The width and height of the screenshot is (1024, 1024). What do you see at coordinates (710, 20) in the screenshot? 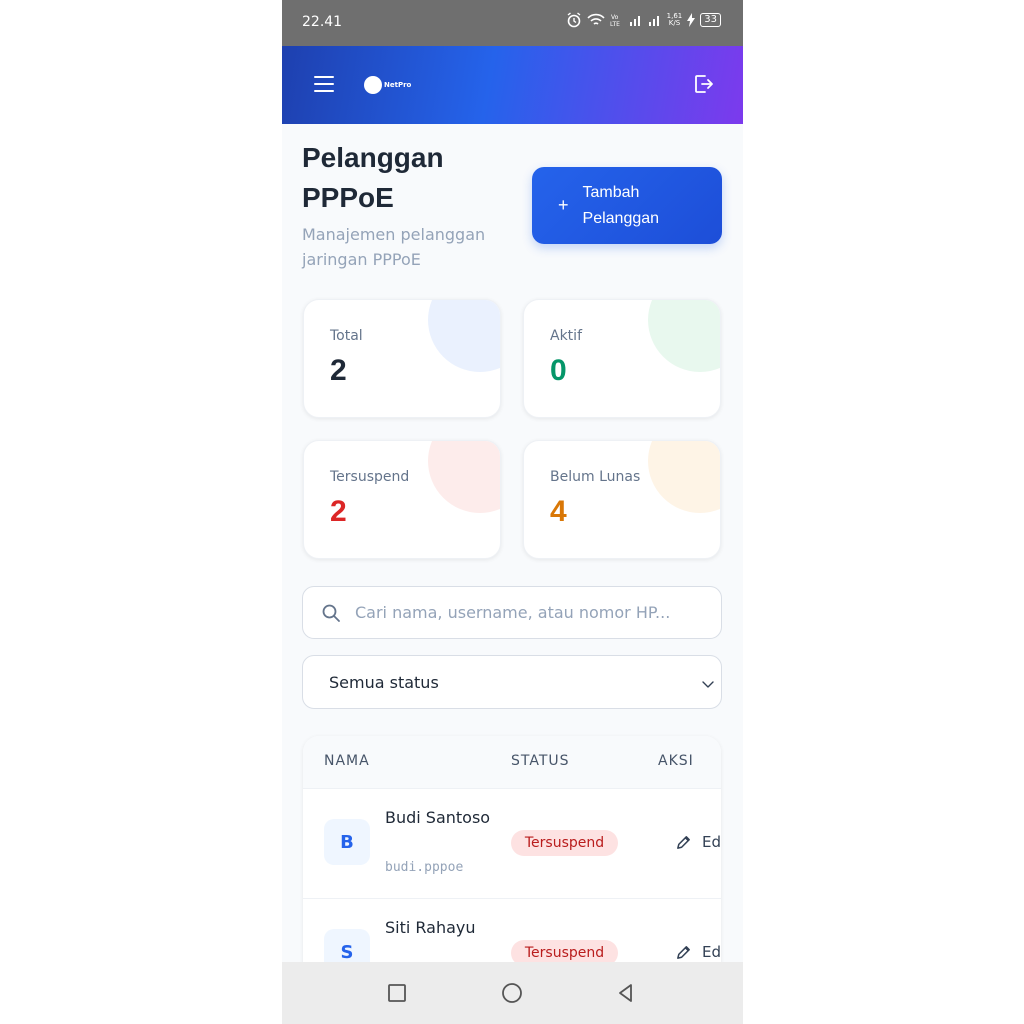
I see `battery-icon: 33` at bounding box center [710, 20].